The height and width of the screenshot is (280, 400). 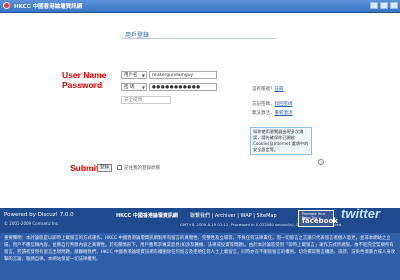 I want to click on password-mode-value: 密 碼, so click(x=129, y=87).